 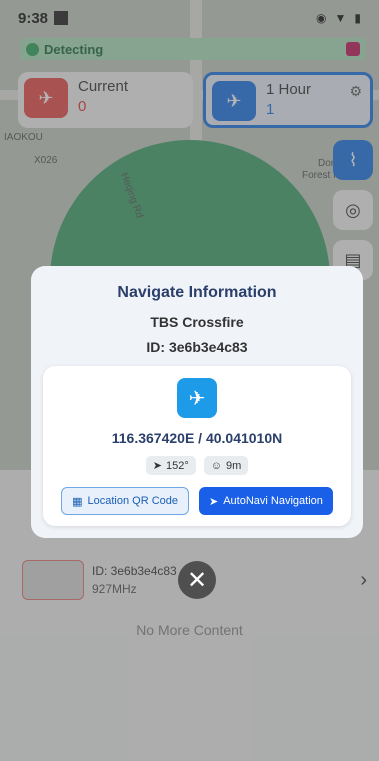 I want to click on navigation-arrow-icon: ➤, so click(x=214, y=501).